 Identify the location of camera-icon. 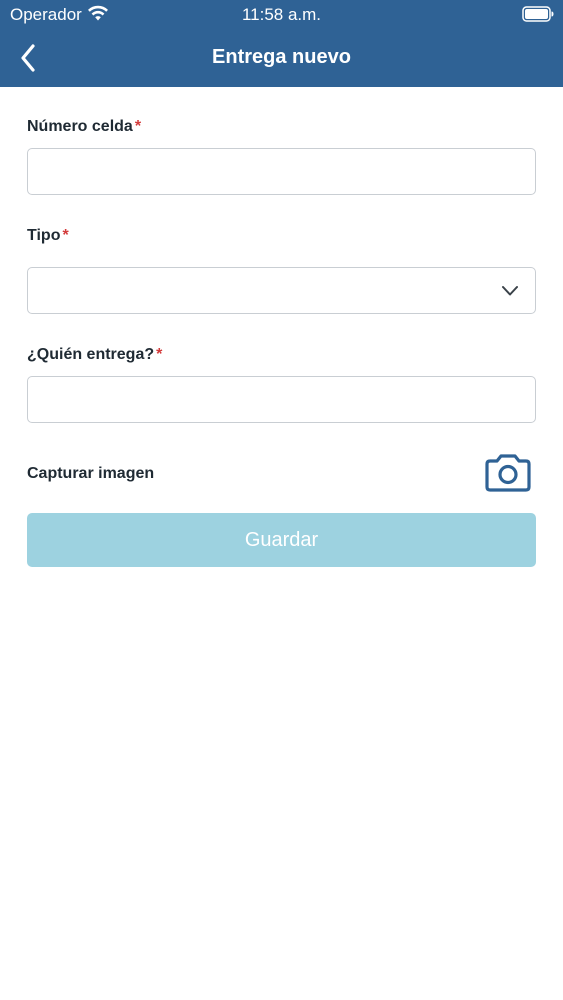
(508, 473).